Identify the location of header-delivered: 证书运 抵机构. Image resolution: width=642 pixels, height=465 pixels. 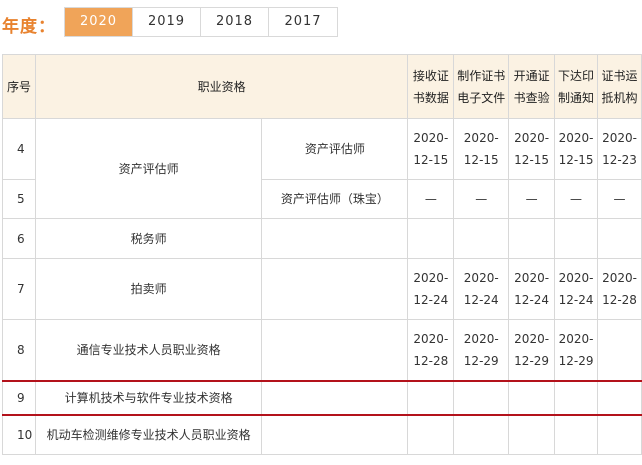
(619, 86).